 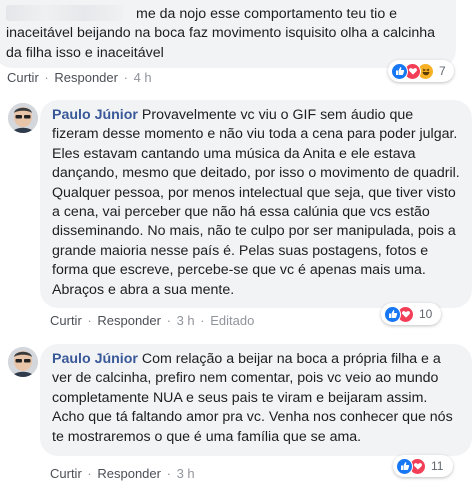 I want to click on reaction-count: 11, so click(x=437, y=466).